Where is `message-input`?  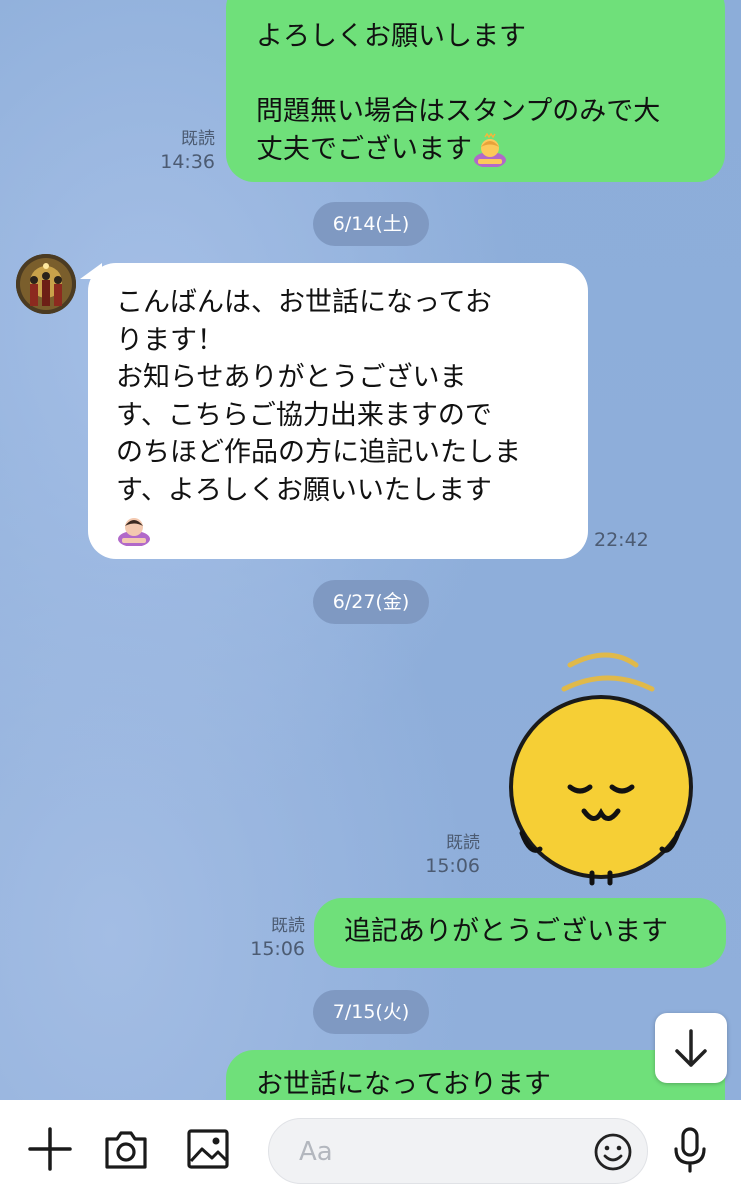 message-input is located at coordinates (444, 1152).